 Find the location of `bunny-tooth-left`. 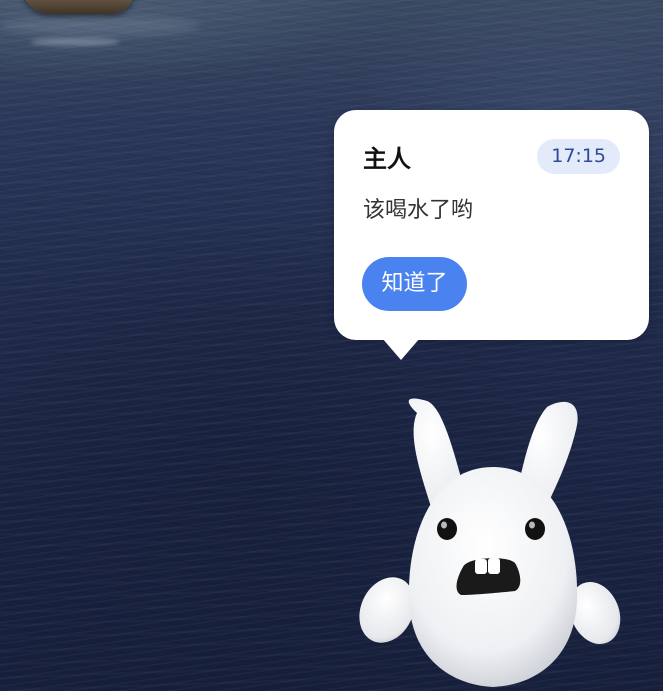

bunny-tooth-left is located at coordinates (481, 566).